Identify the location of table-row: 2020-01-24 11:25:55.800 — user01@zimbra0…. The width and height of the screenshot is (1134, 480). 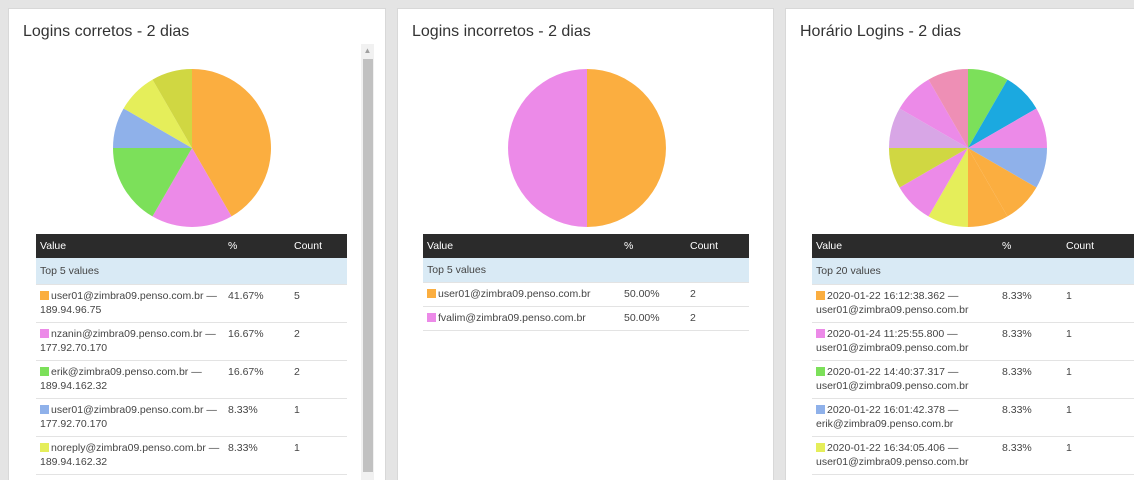
(973, 341).